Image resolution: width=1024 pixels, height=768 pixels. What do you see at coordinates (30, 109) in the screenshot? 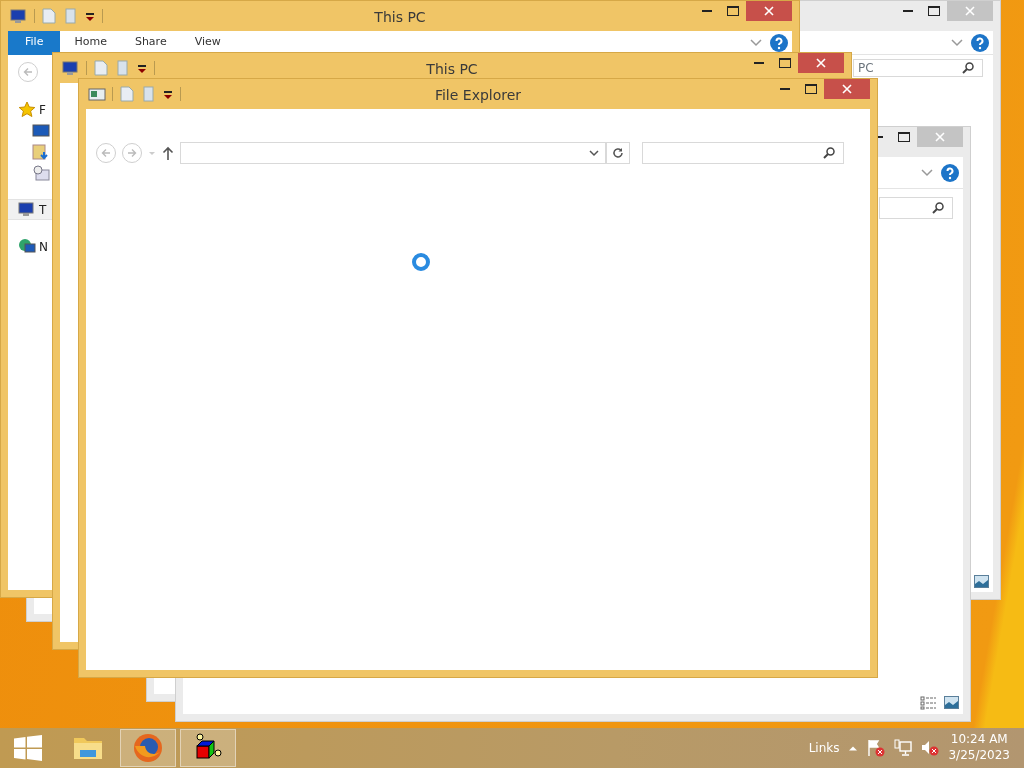
I see `nav-item: F` at bounding box center [30, 109].